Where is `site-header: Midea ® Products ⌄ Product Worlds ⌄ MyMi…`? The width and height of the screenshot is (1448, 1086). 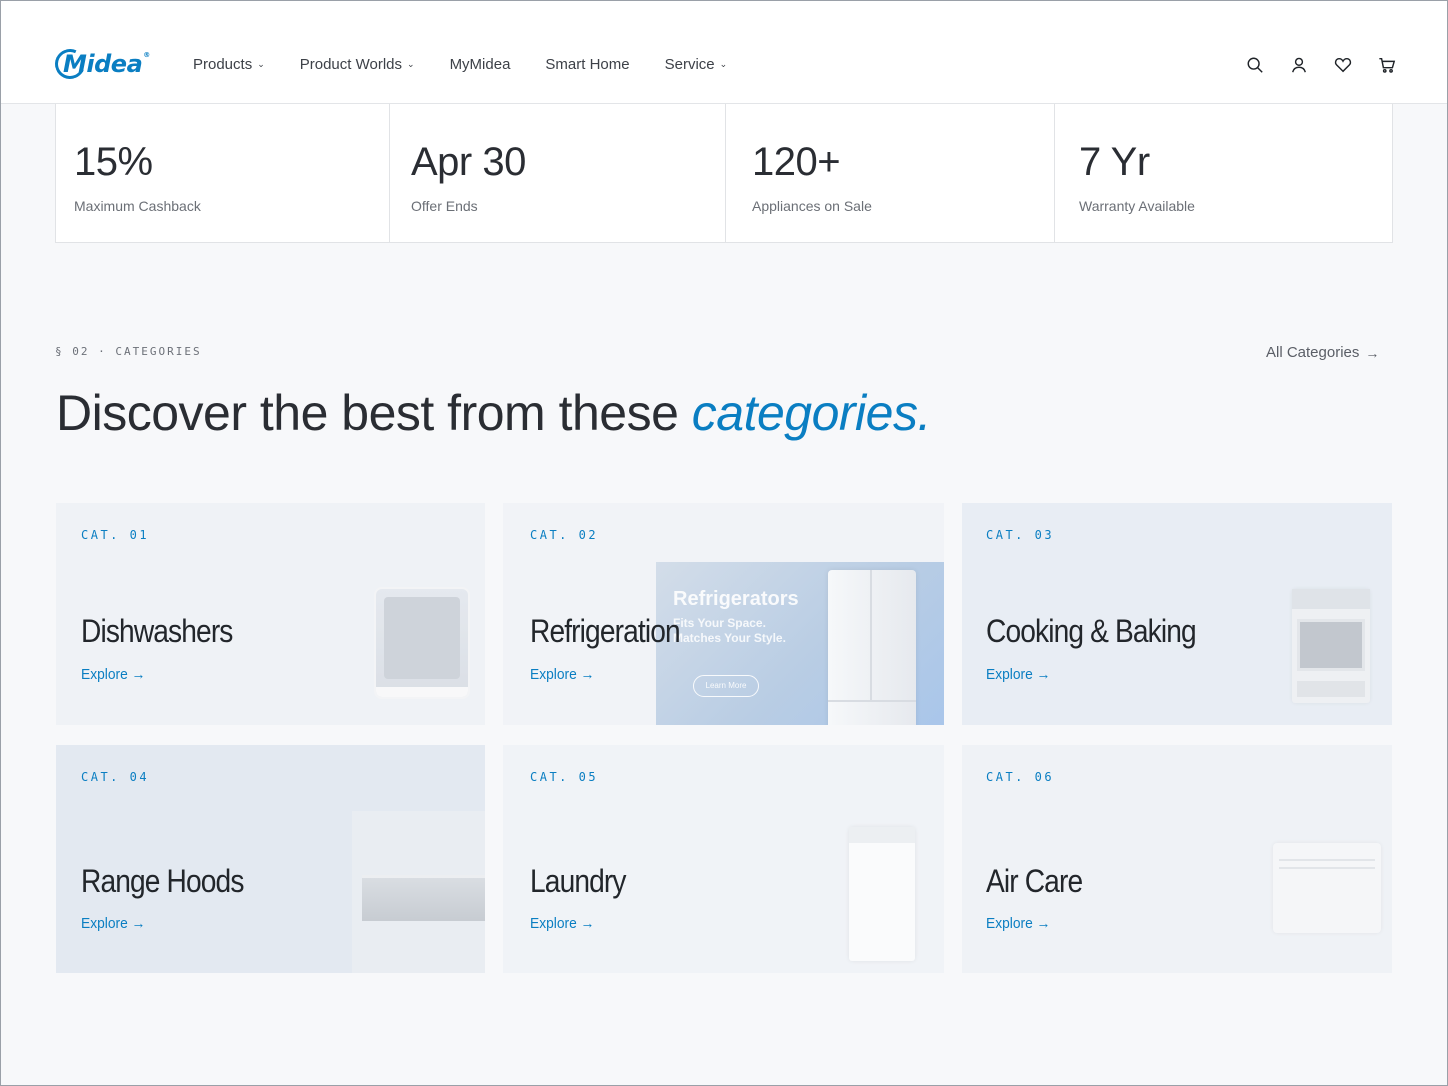 site-header: Midea ® Products ⌄ Product Worlds ⌄ MyMi… is located at coordinates (724, 52).